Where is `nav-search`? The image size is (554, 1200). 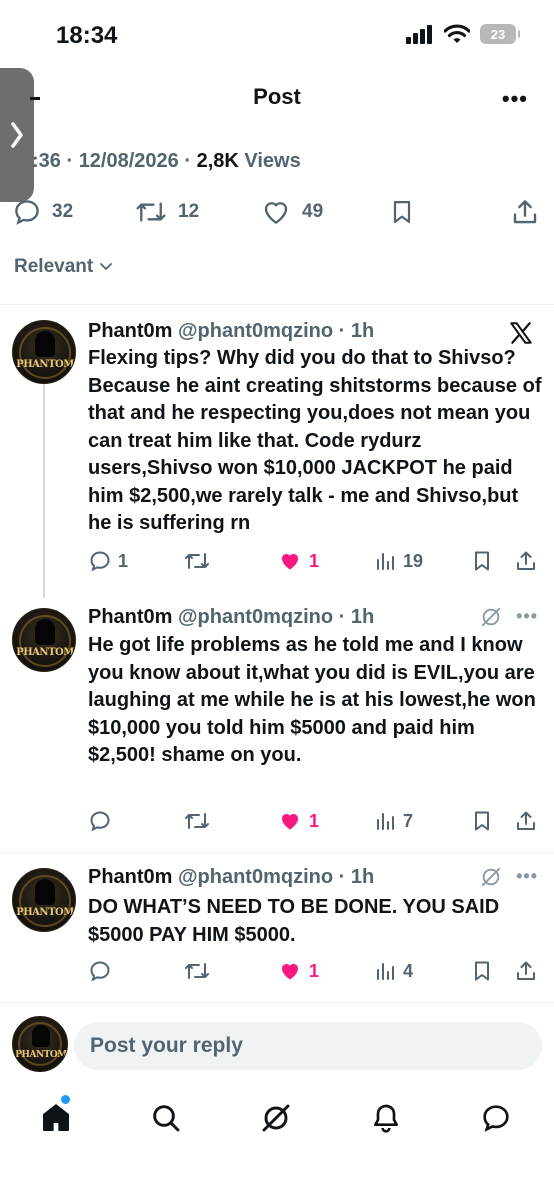 nav-search is located at coordinates (166, 1118).